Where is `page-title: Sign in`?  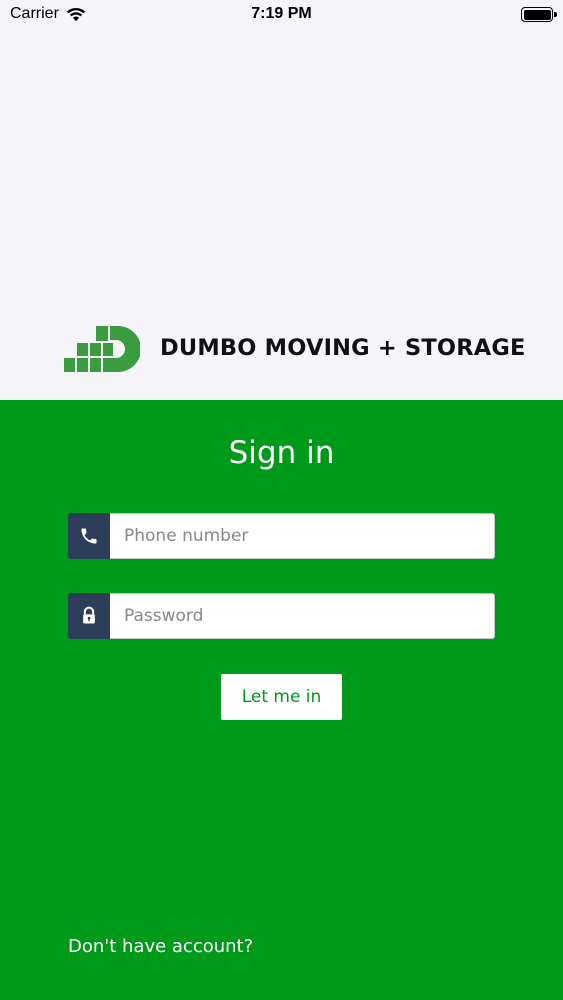 page-title: Sign in is located at coordinates (281, 453).